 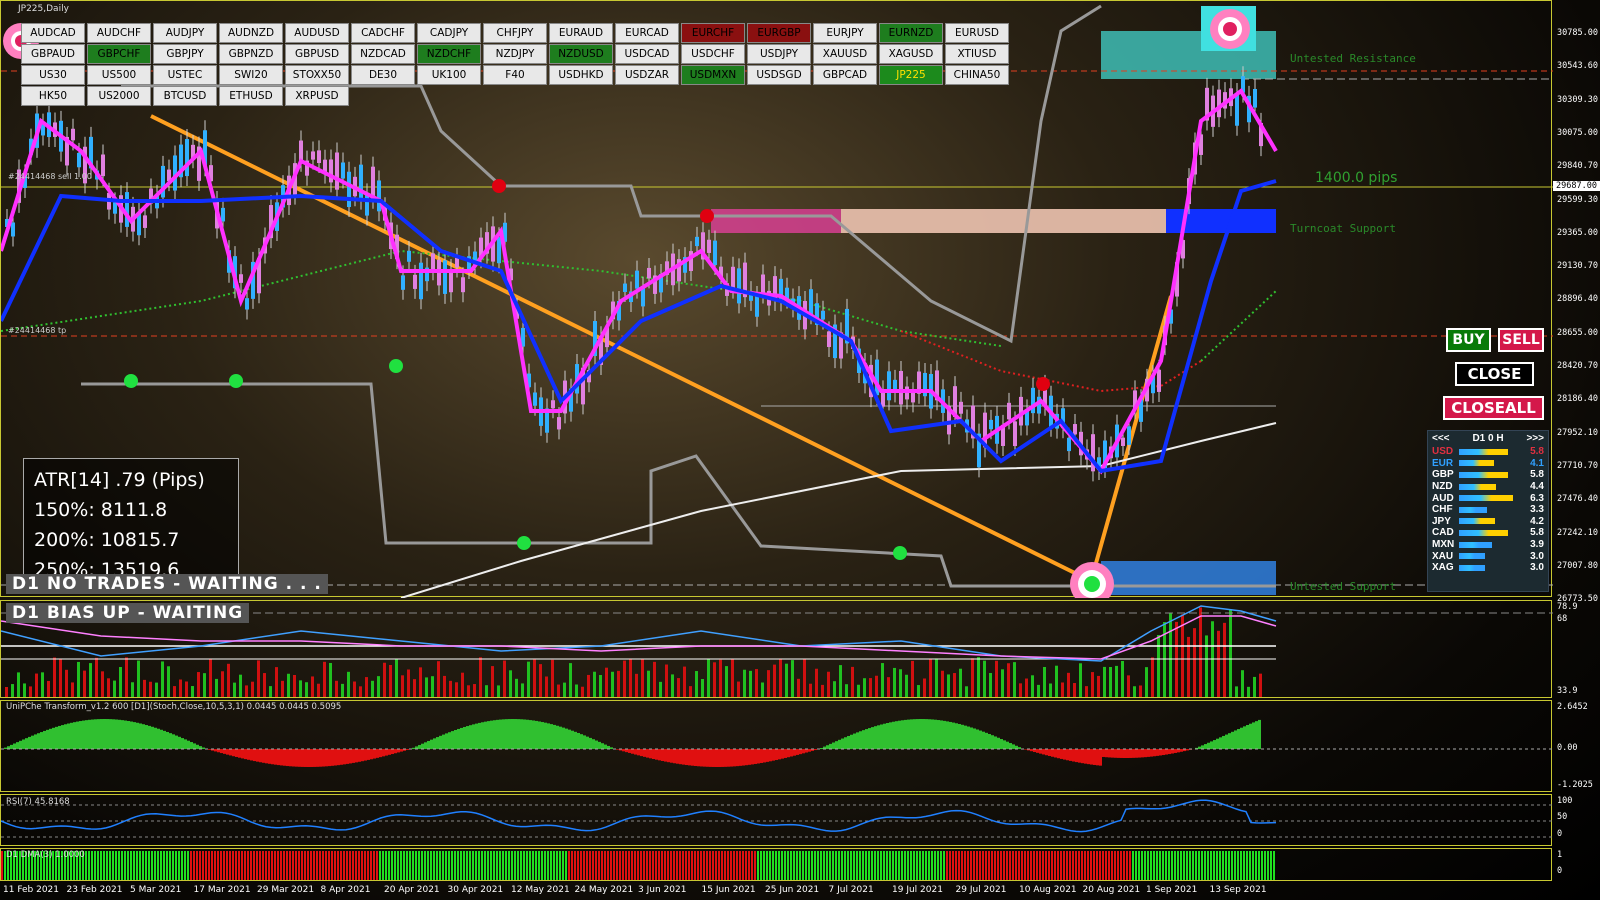 I want to click on symbol-button-audusd: AUDUSD, so click(x=317, y=33).